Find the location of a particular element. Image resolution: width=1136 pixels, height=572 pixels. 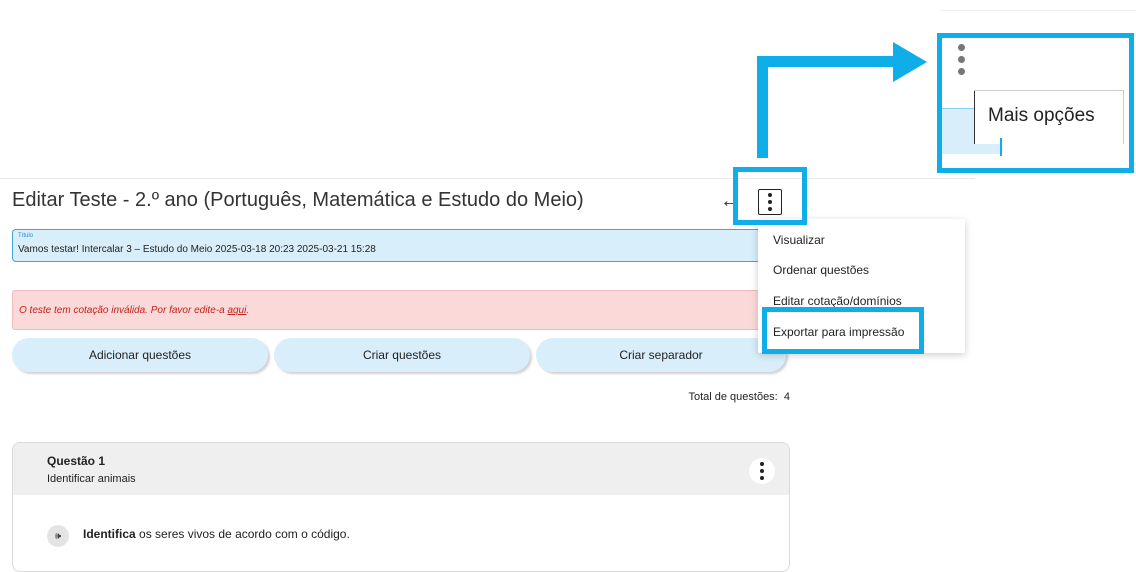

menu-item-order-questions: Ordenar questões is located at coordinates (821, 270).